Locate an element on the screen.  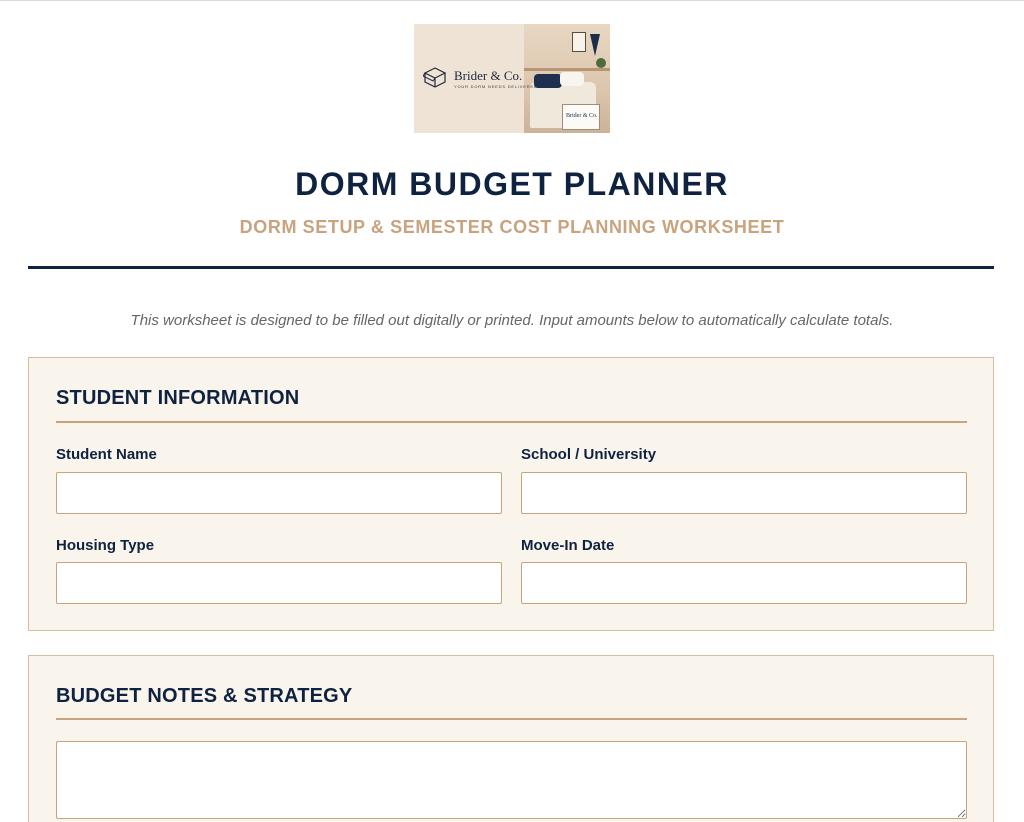
student-name-label: Student Name is located at coordinates (106, 454).